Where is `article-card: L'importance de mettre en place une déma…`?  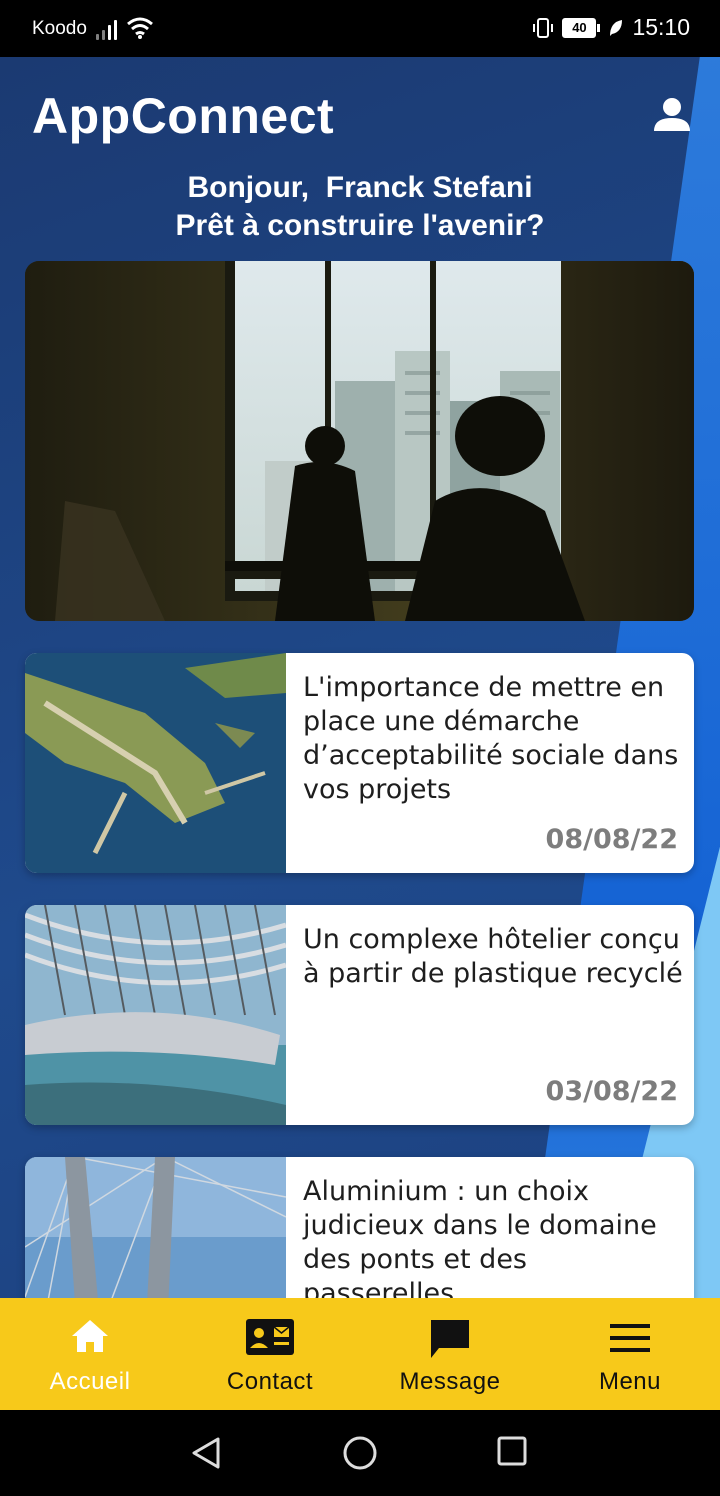 article-card: L'importance de mettre en place une déma… is located at coordinates (359, 763).